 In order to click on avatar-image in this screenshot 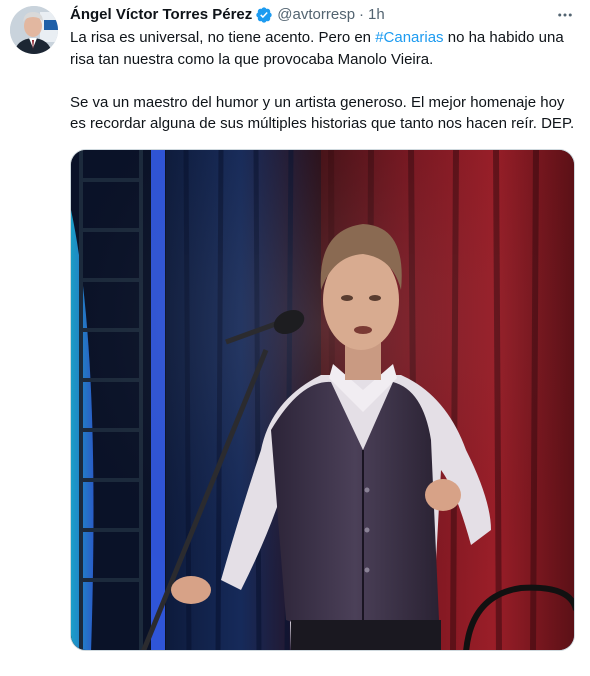, I will do `click(34, 30)`.